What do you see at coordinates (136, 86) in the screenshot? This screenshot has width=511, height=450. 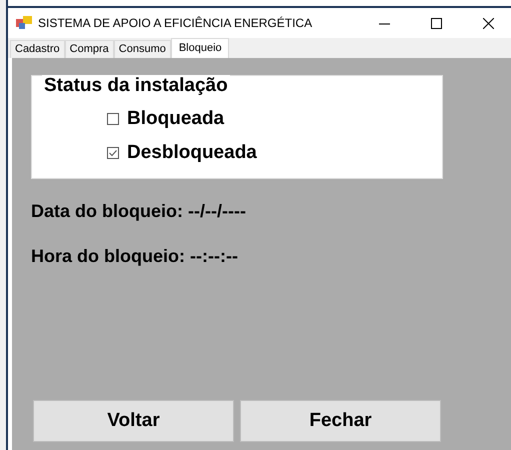 I see `group-title: Status da instalação` at bounding box center [136, 86].